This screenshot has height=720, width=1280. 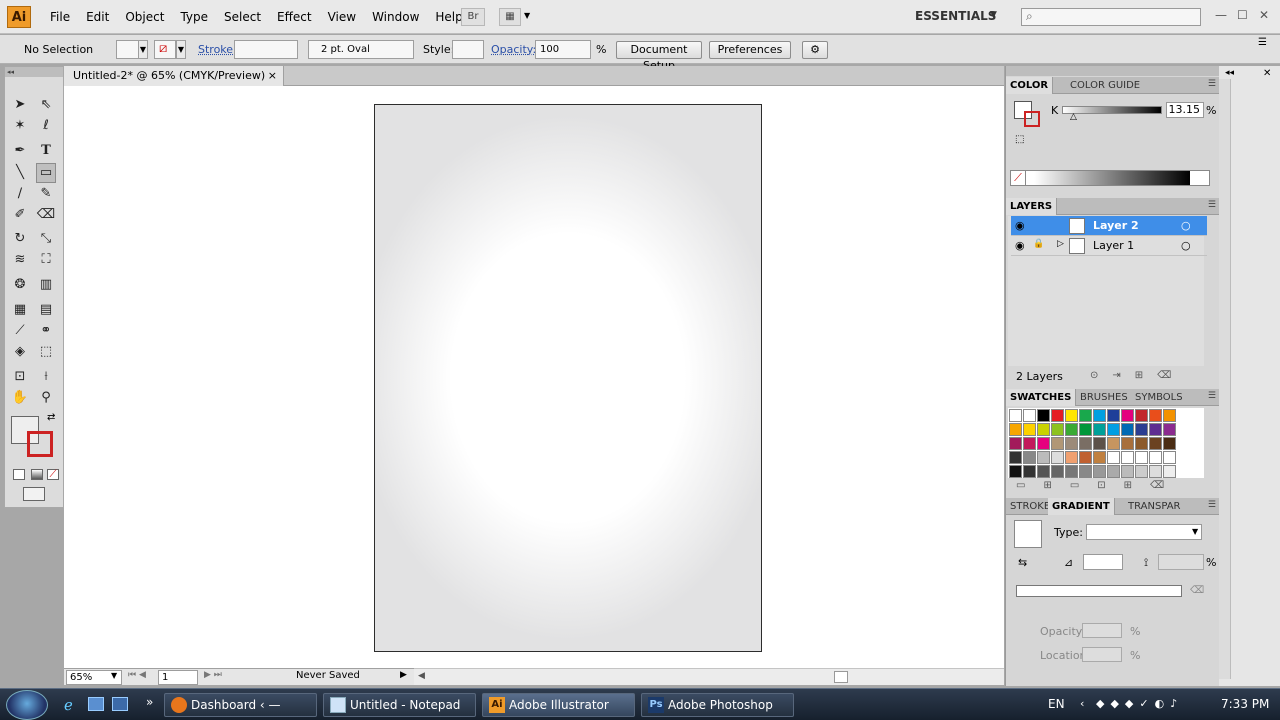 I want to click on language-indicator: EN, so click(x=1056, y=704).